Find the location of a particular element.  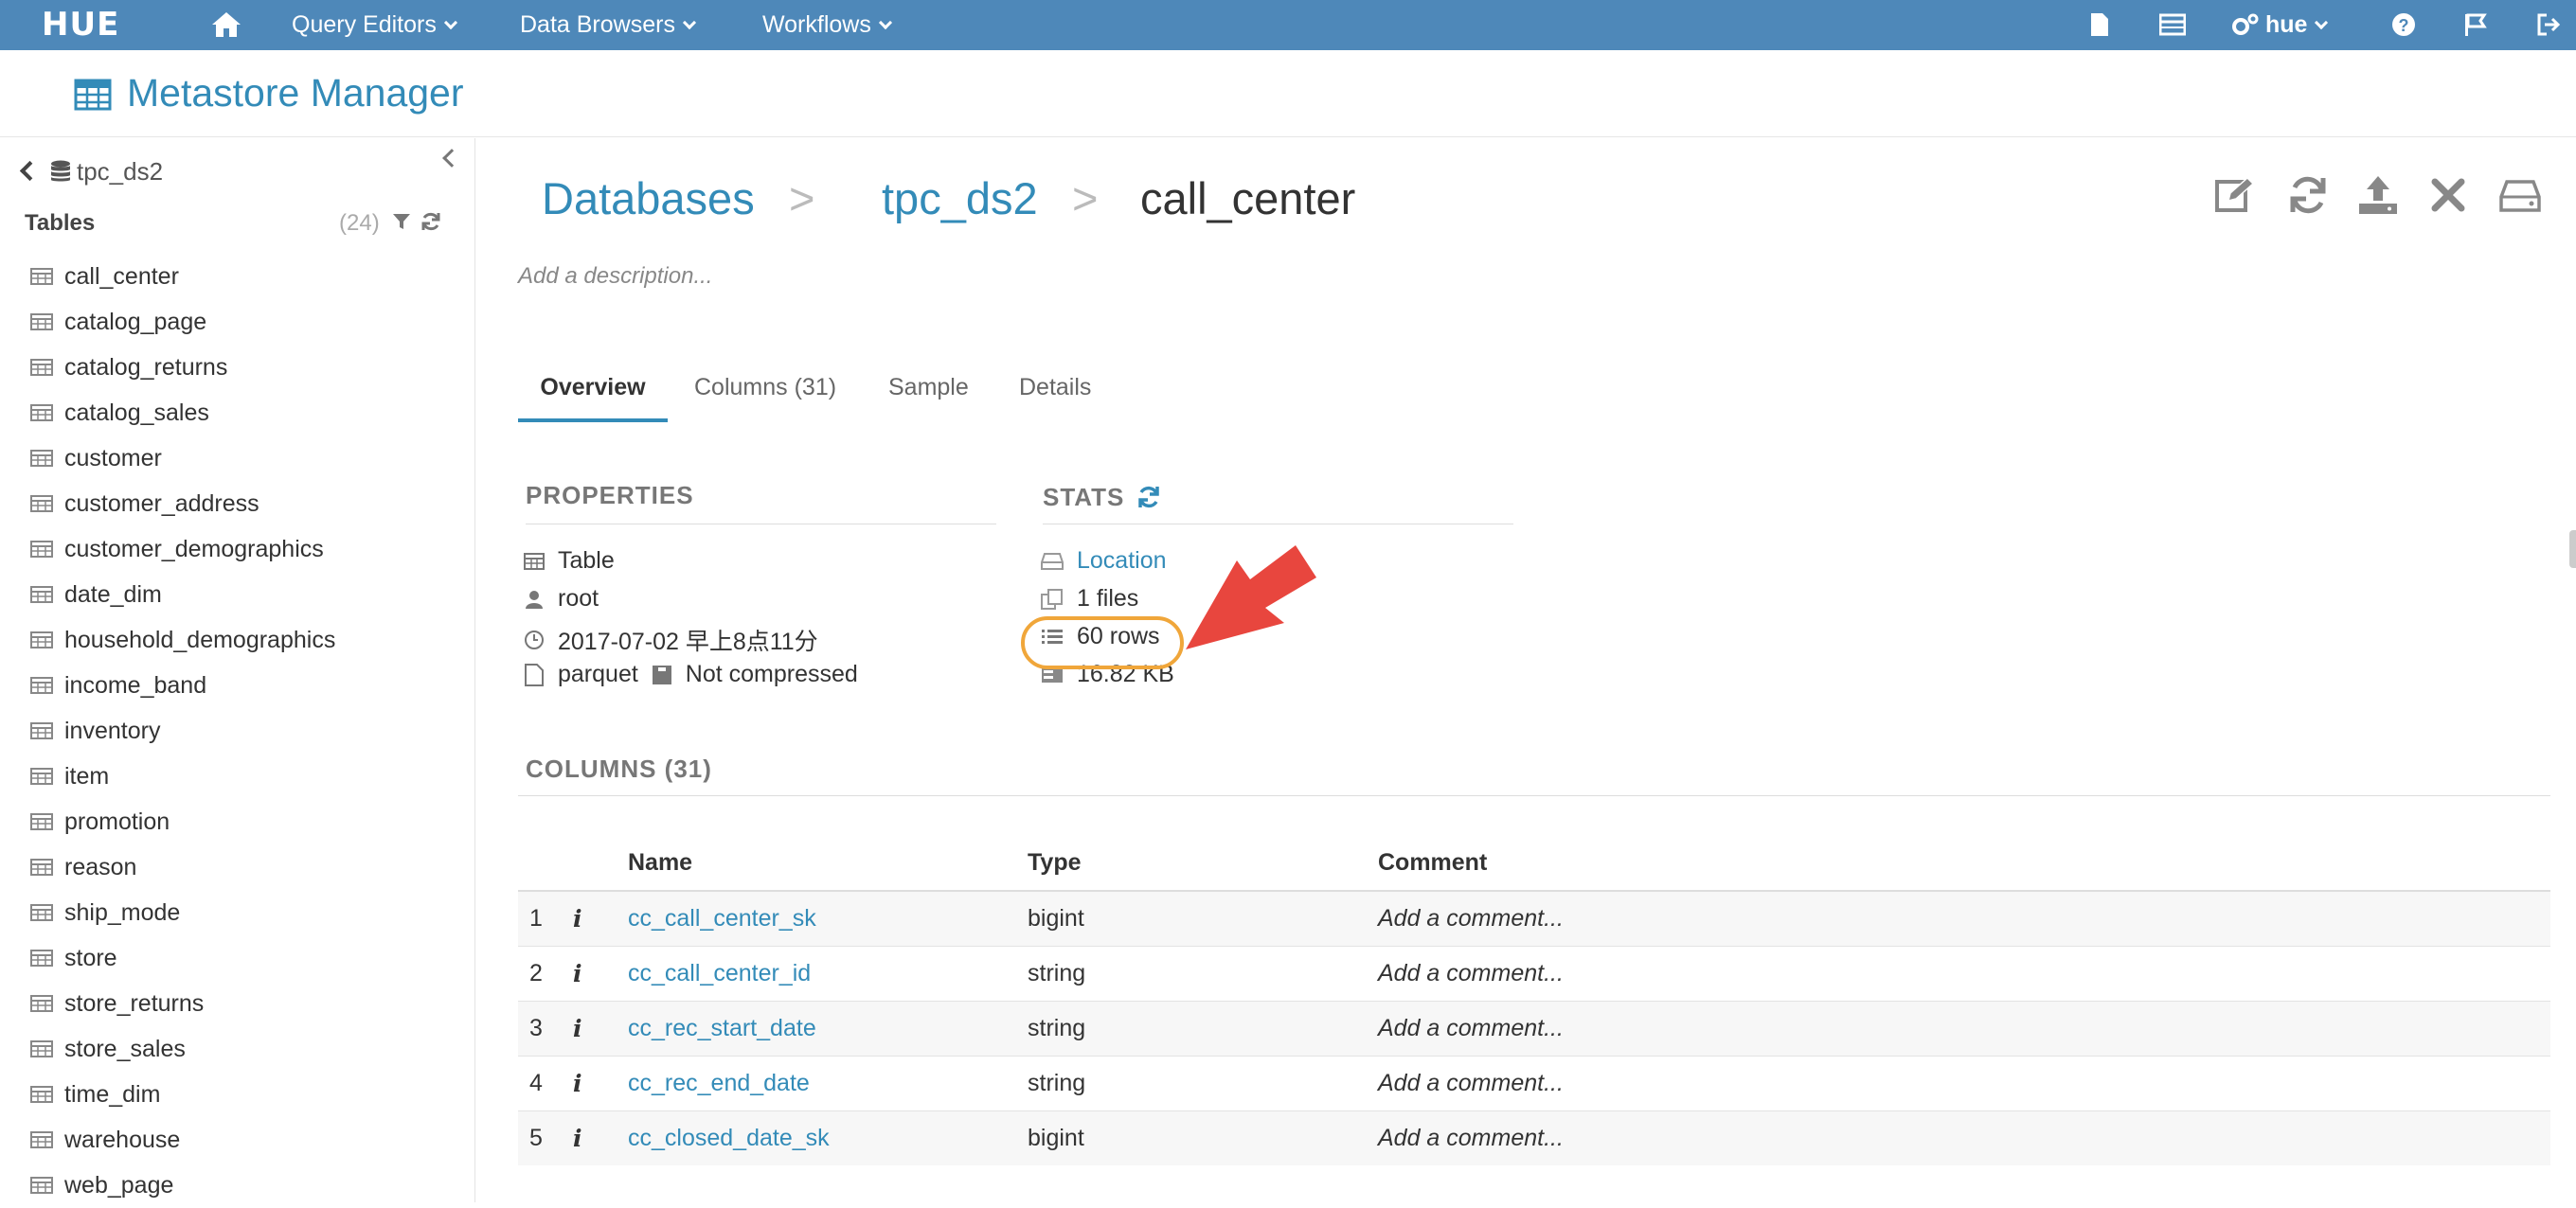

stat-location: Location is located at coordinates (1104, 561).